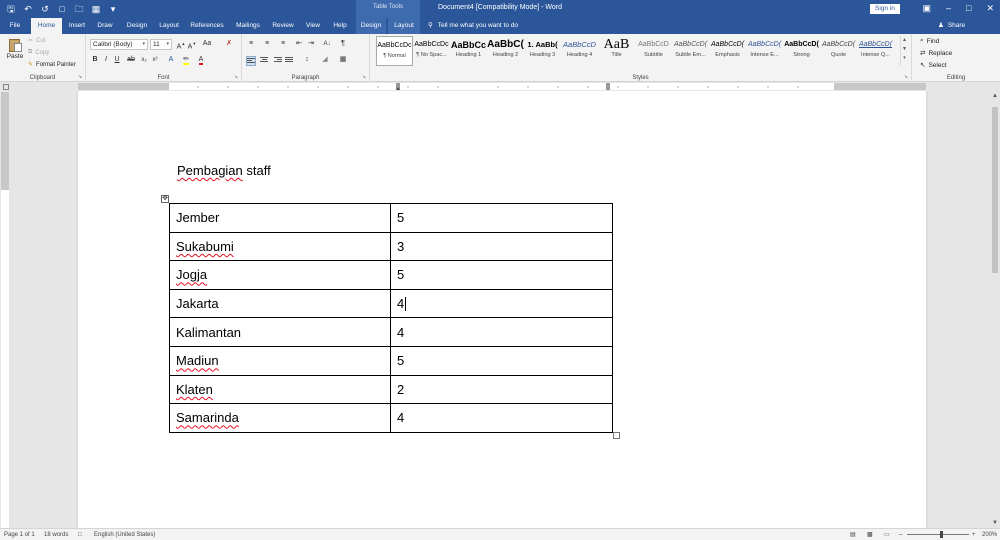 The image size is (1000, 540). What do you see at coordinates (186, 60) in the screenshot?
I see `highlight-icon: ✏` at bounding box center [186, 60].